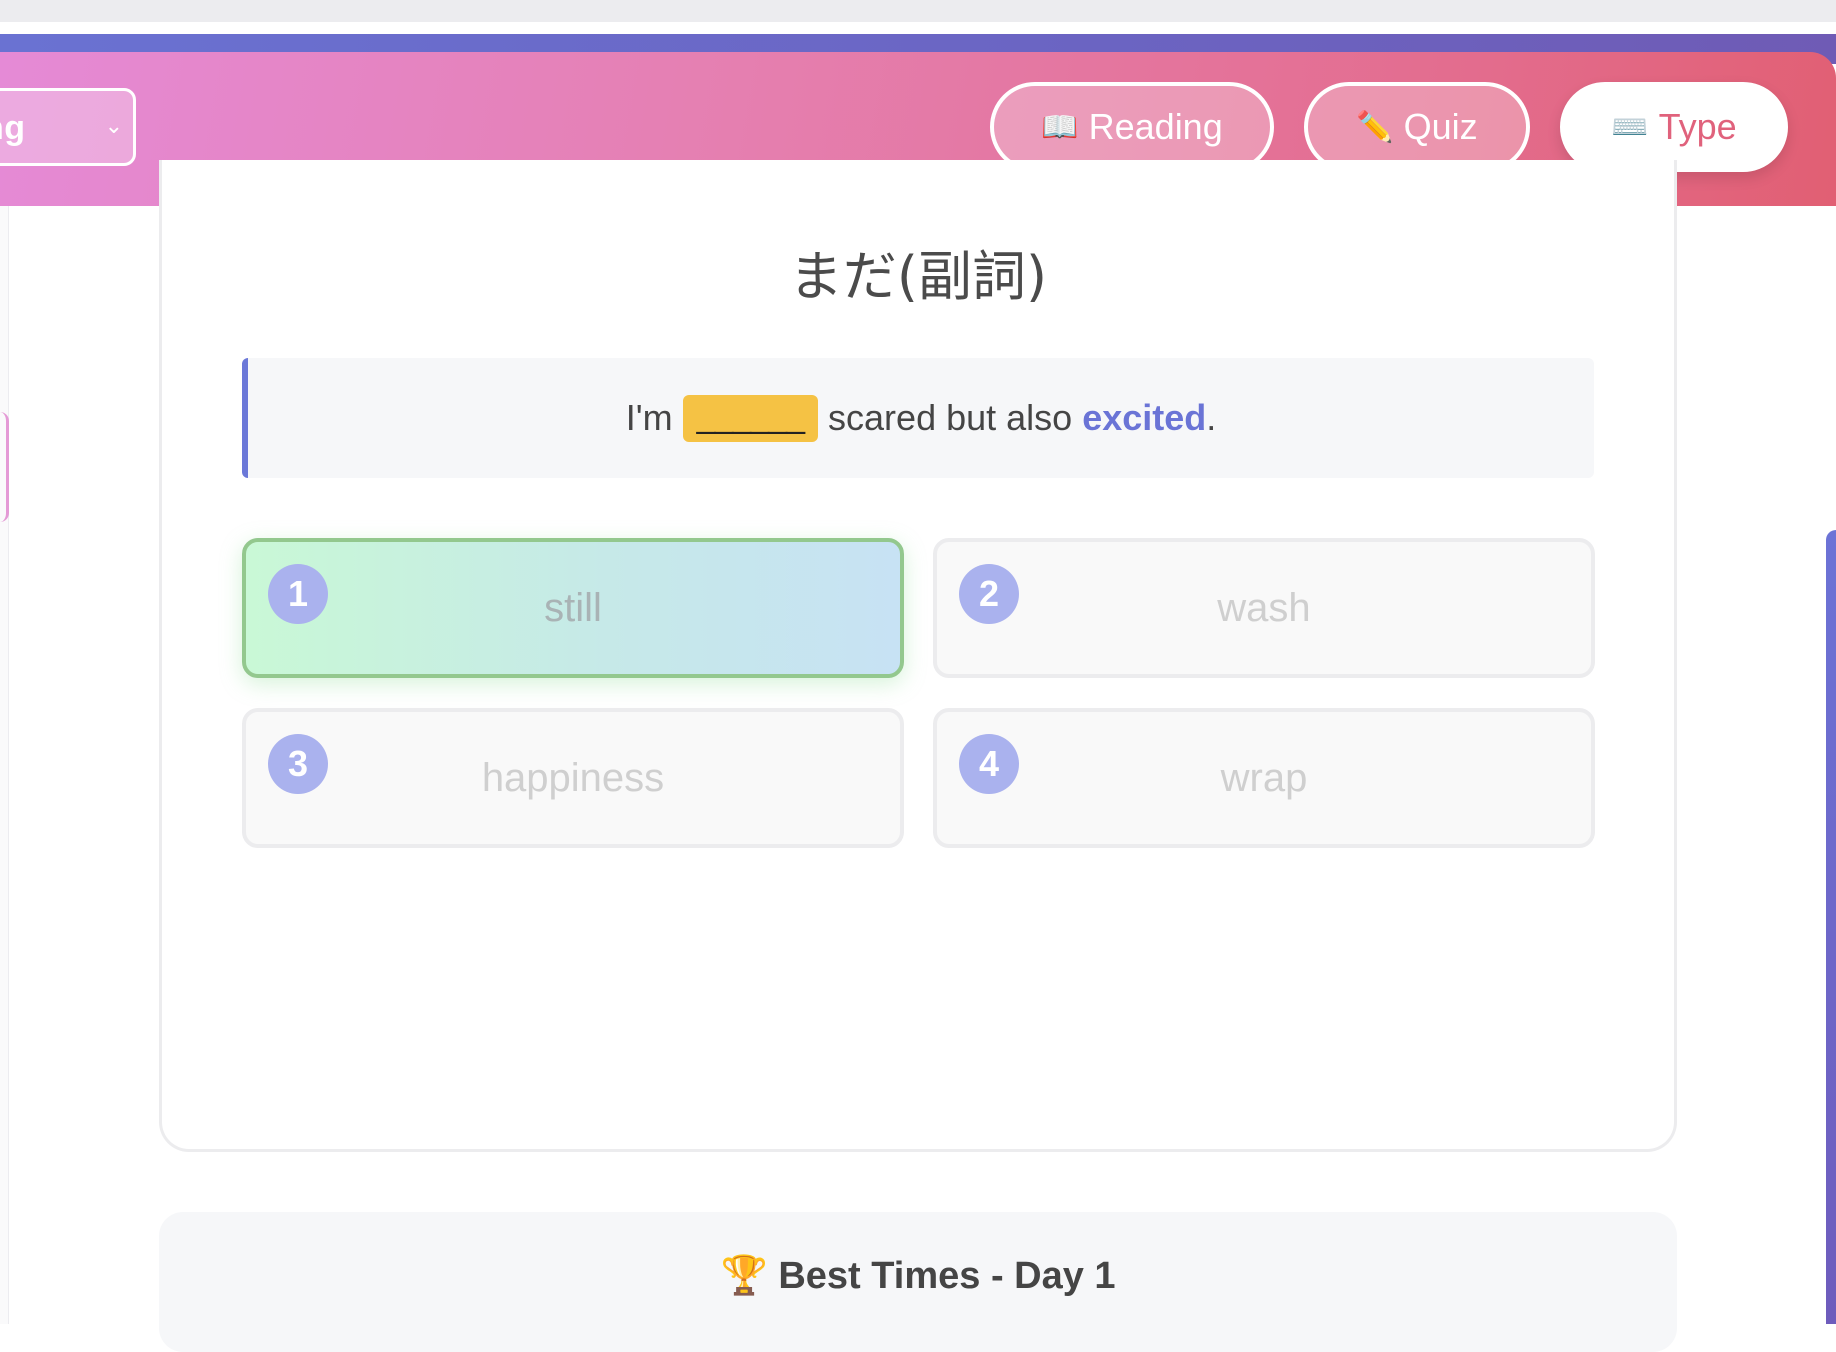 This screenshot has width=1836, height=1352. Describe the element at coordinates (1630, 127) in the screenshot. I see `keyboard-icon: ⌨️` at that location.